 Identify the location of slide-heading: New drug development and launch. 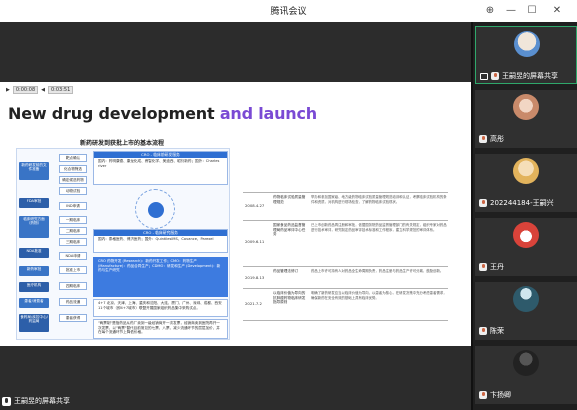
(162, 113).